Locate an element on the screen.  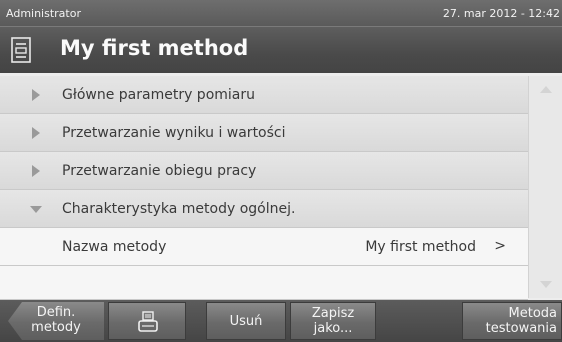
title-bar: My first method is located at coordinates (281, 49).